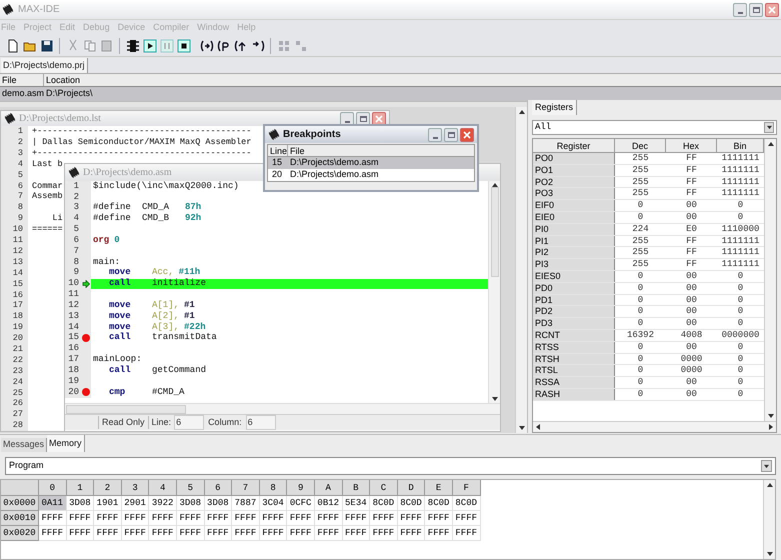 This screenshot has height=560, width=781. Describe the element at coordinates (328, 503) in the screenshot. I see `memory-cell: 0B12` at that location.